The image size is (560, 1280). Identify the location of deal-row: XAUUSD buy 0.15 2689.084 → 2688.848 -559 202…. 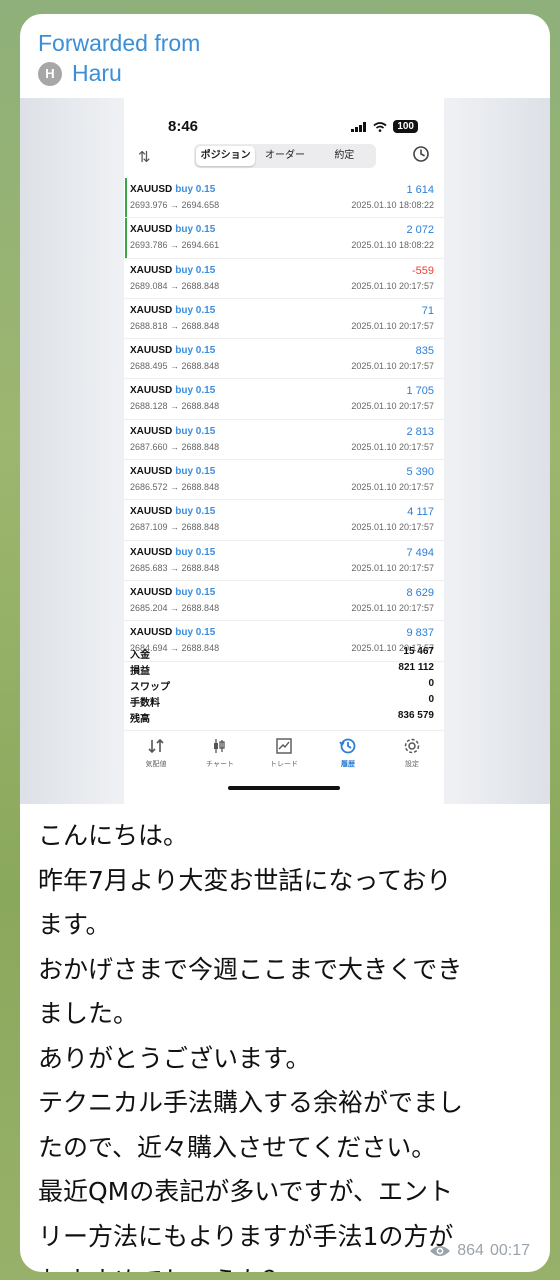
(284, 279).